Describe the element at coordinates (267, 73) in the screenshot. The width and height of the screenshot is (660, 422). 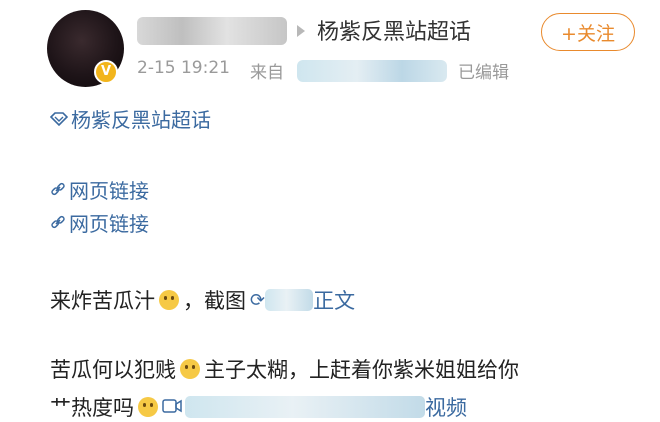
I see `post-source-label: 来自` at that location.